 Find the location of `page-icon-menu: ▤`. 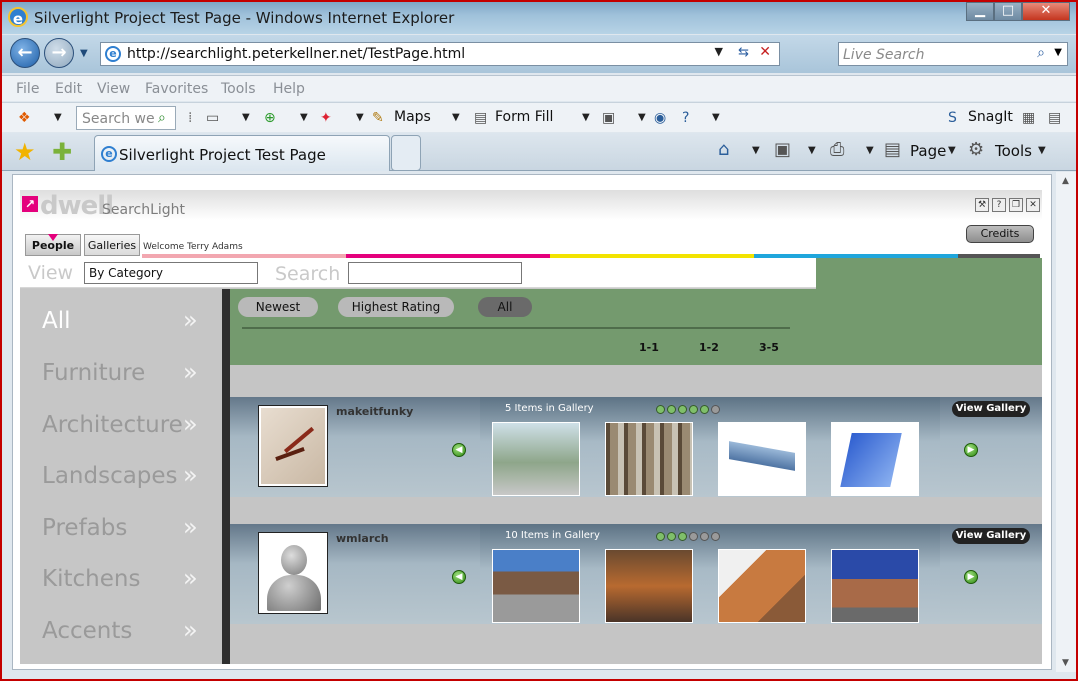

page-icon-menu: ▤ is located at coordinates (892, 149).